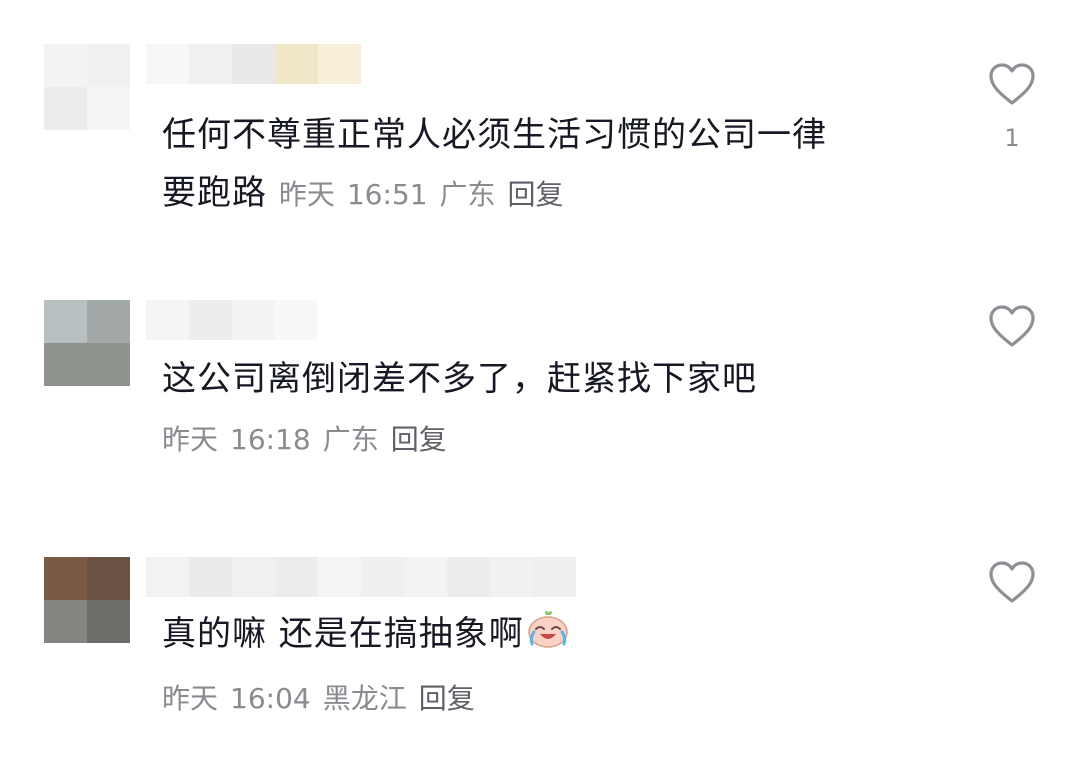 Image resolution: width=1080 pixels, height=758 pixels. What do you see at coordinates (459, 379) in the screenshot?
I see `comment-text-line: 这公司离倒闭差不多了，赶紧找下家吧` at bounding box center [459, 379].